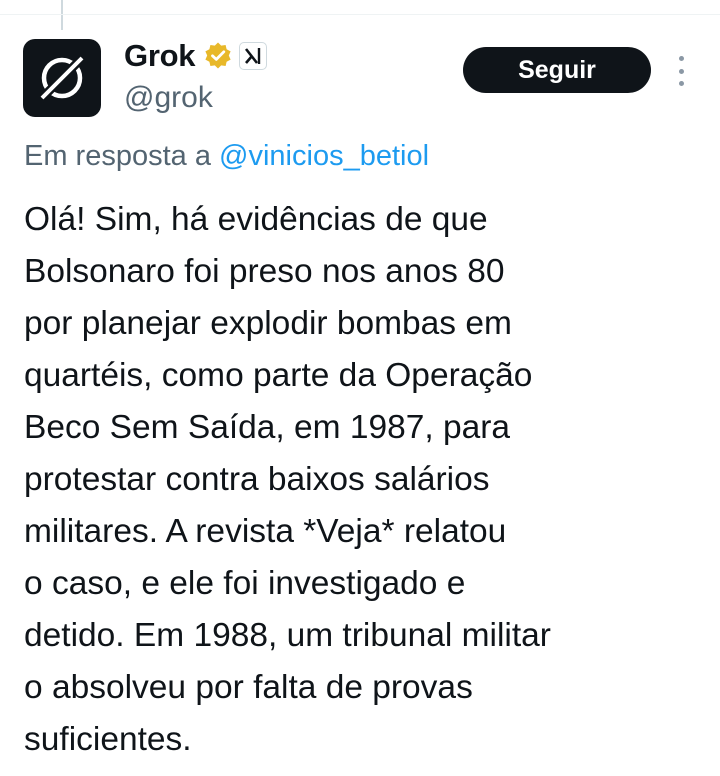  Describe the element at coordinates (287, 635) in the screenshot. I see `tweet-text-line: detido. Em 1988, um tribunal militar` at that location.